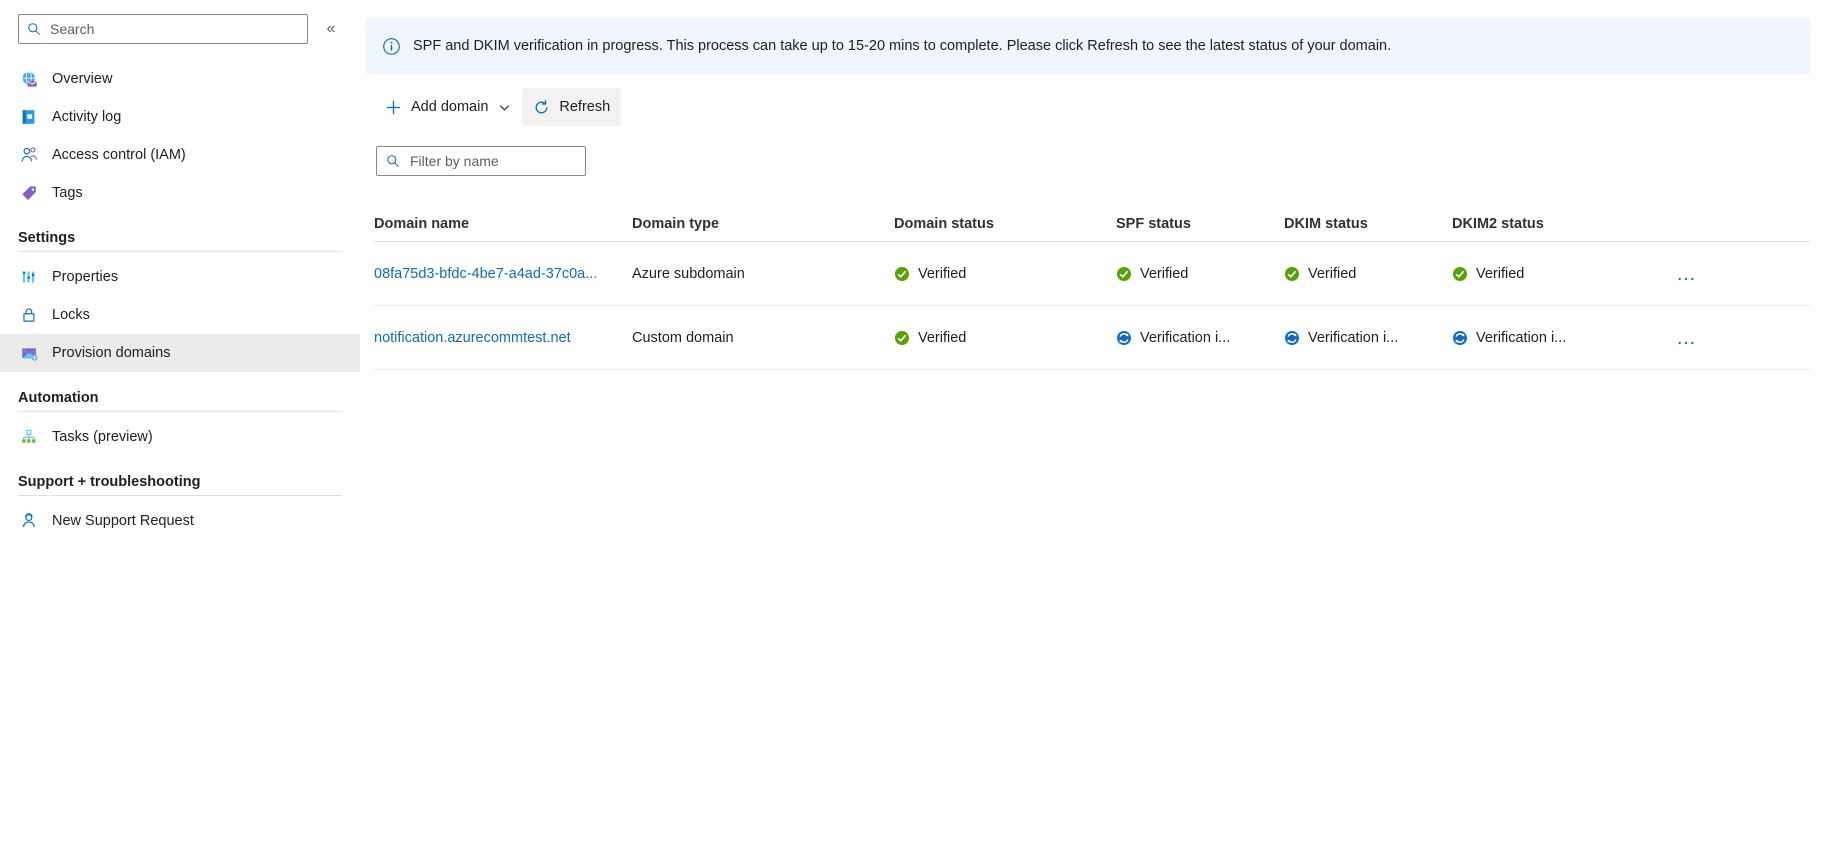 The image size is (1836, 860). Describe the element at coordinates (688, 273) in the screenshot. I see `cell-domain-type: Azure subdomain` at that location.